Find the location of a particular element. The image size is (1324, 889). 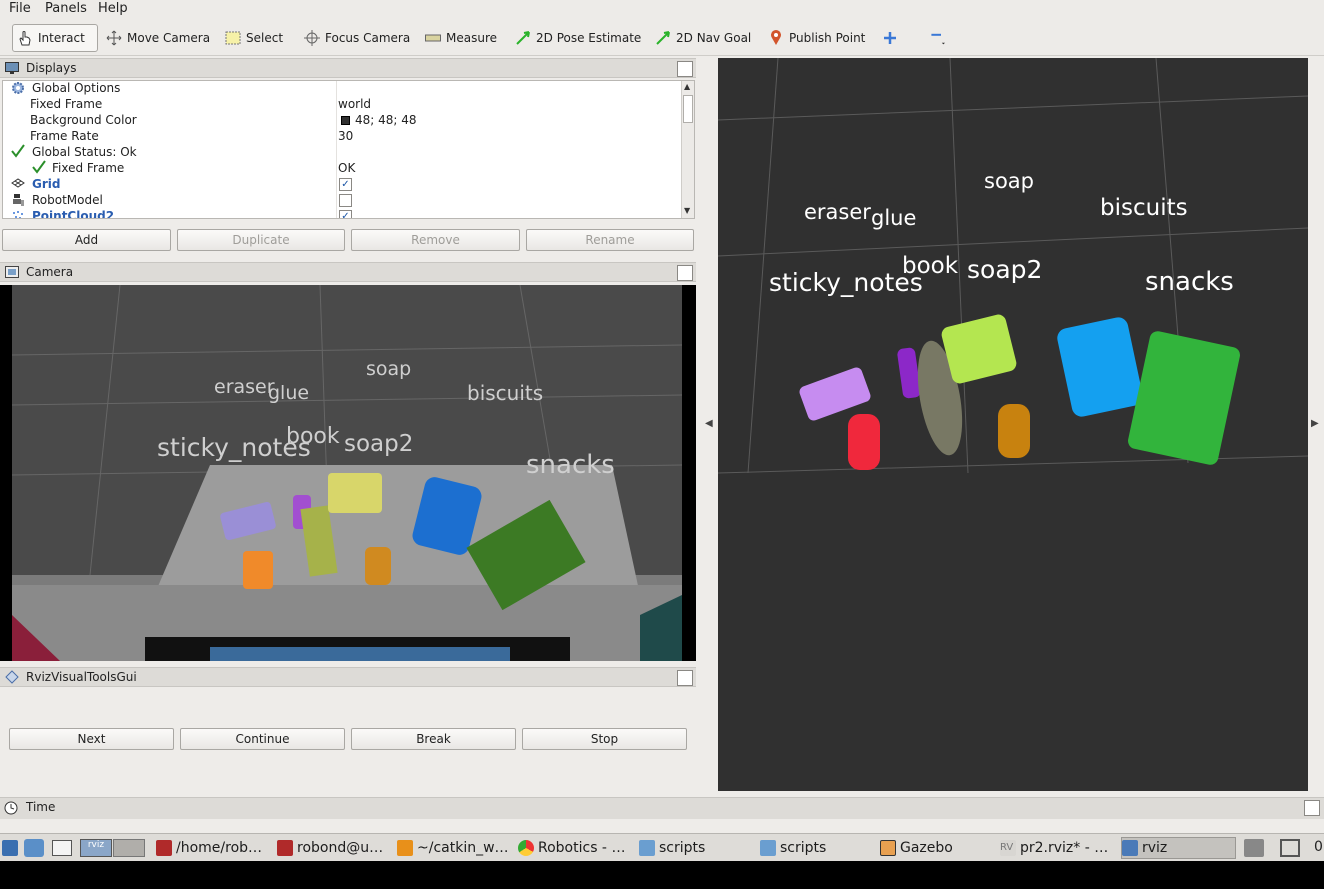

focus-camera-tool-button: Focus Camera is located at coordinates (357, 38).